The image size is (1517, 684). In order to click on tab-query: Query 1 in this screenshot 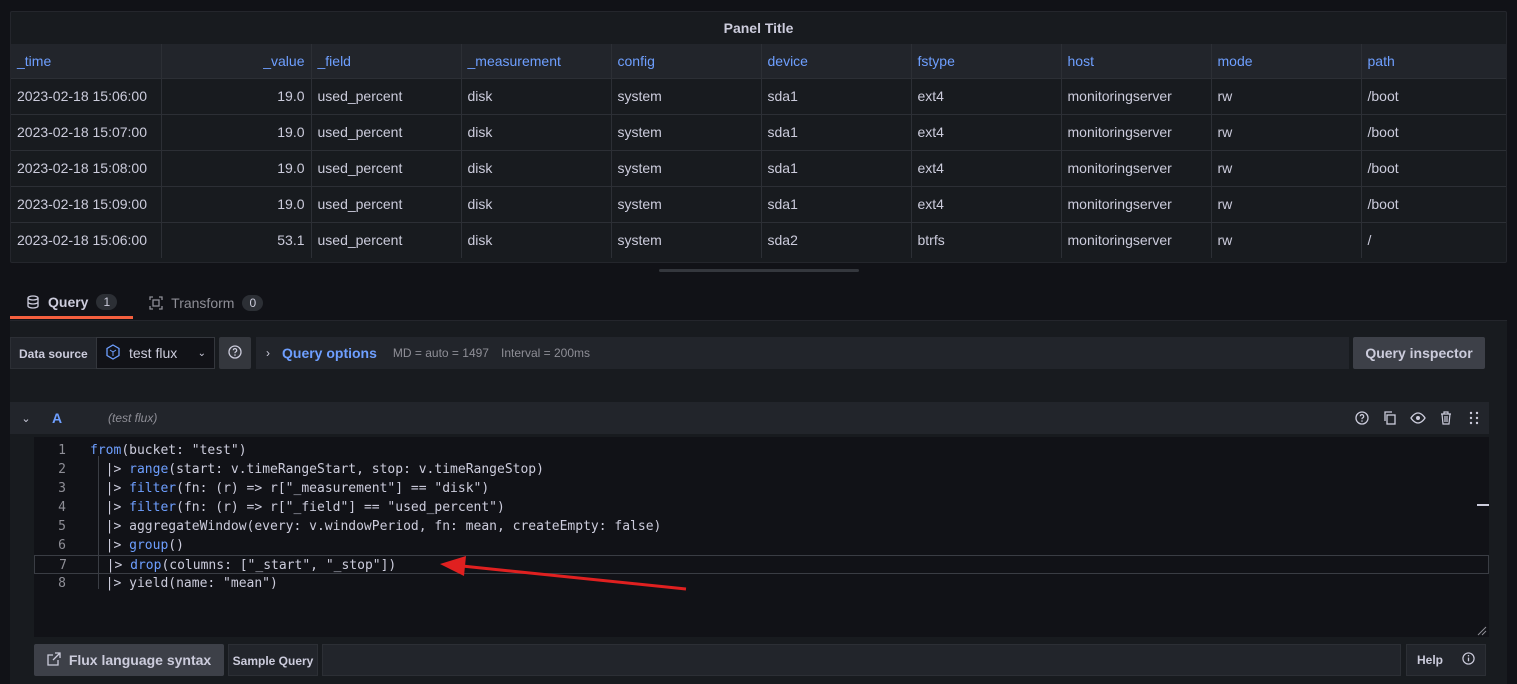, I will do `click(72, 303)`.